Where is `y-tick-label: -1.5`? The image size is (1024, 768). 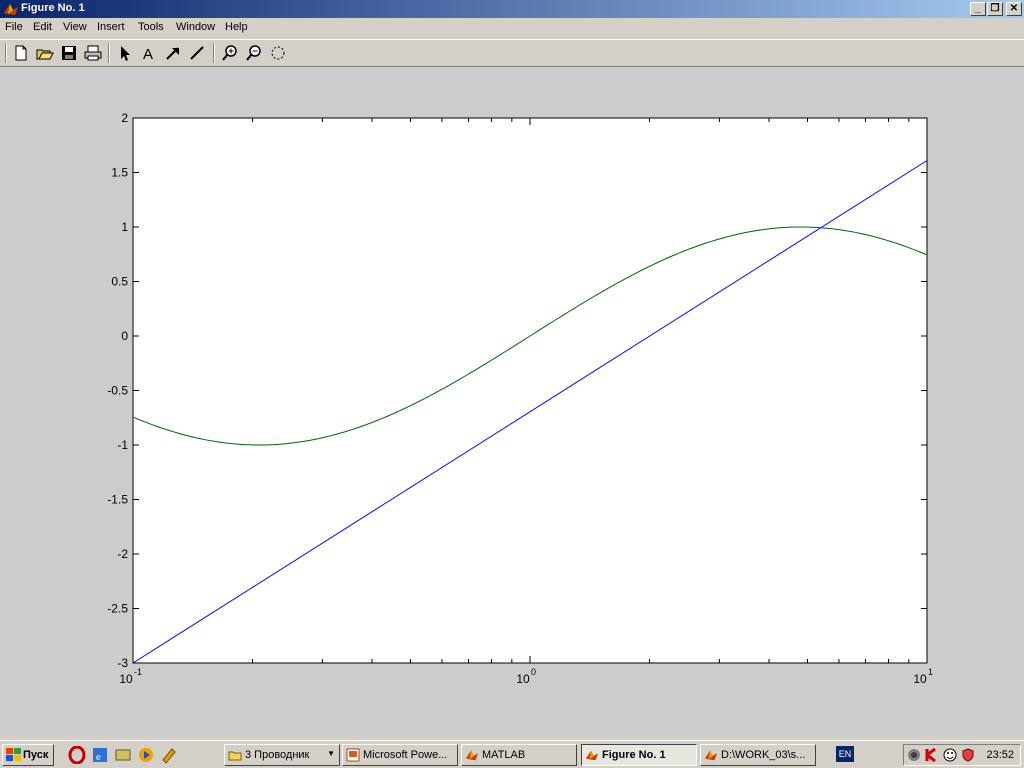
y-tick-label: -1.5 is located at coordinates (117, 500).